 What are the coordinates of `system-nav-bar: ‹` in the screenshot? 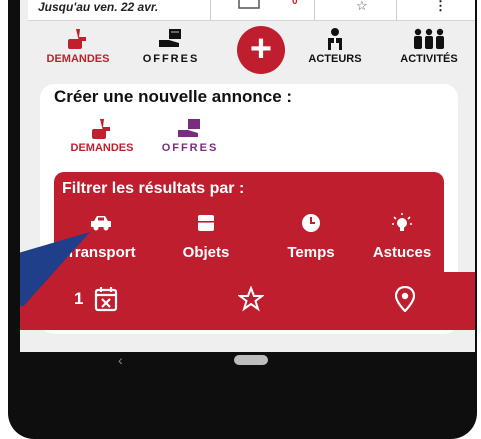 It's located at (242, 367).